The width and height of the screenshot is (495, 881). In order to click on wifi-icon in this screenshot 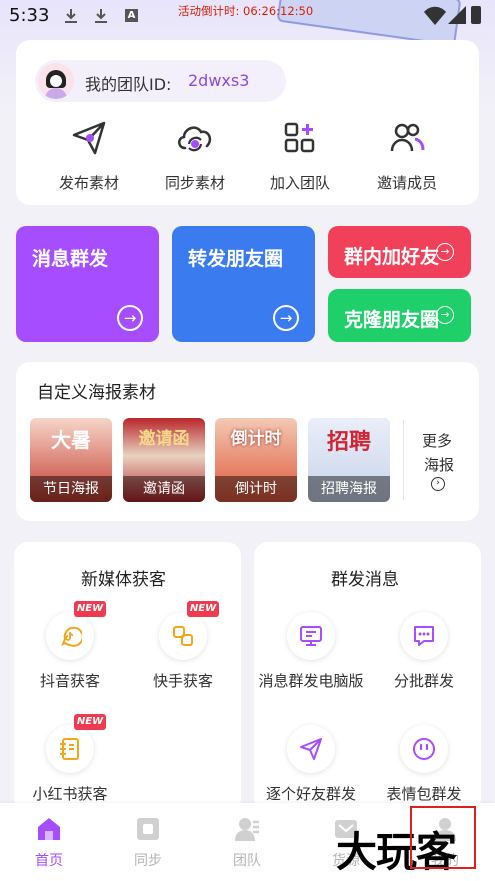, I will do `click(435, 15)`.